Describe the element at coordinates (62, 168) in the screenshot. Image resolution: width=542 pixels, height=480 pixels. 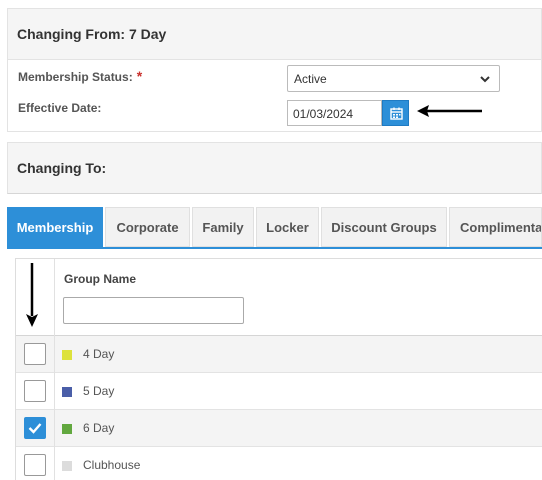
I see `changing-to-title: Changing To:` at that location.